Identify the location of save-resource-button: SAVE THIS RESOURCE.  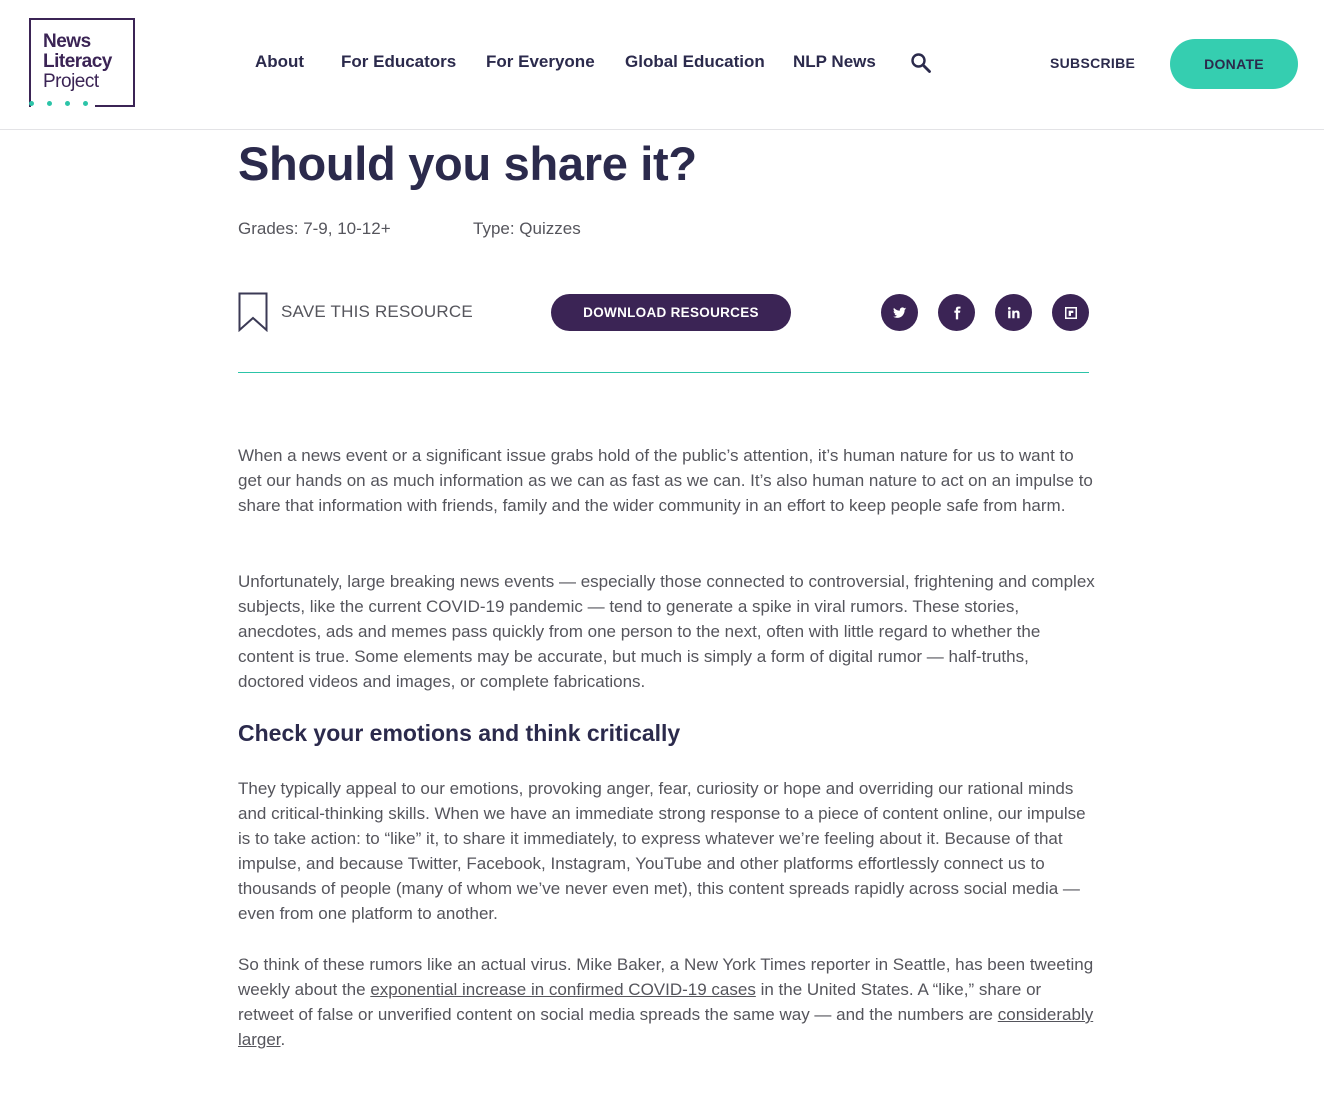
(355, 312).